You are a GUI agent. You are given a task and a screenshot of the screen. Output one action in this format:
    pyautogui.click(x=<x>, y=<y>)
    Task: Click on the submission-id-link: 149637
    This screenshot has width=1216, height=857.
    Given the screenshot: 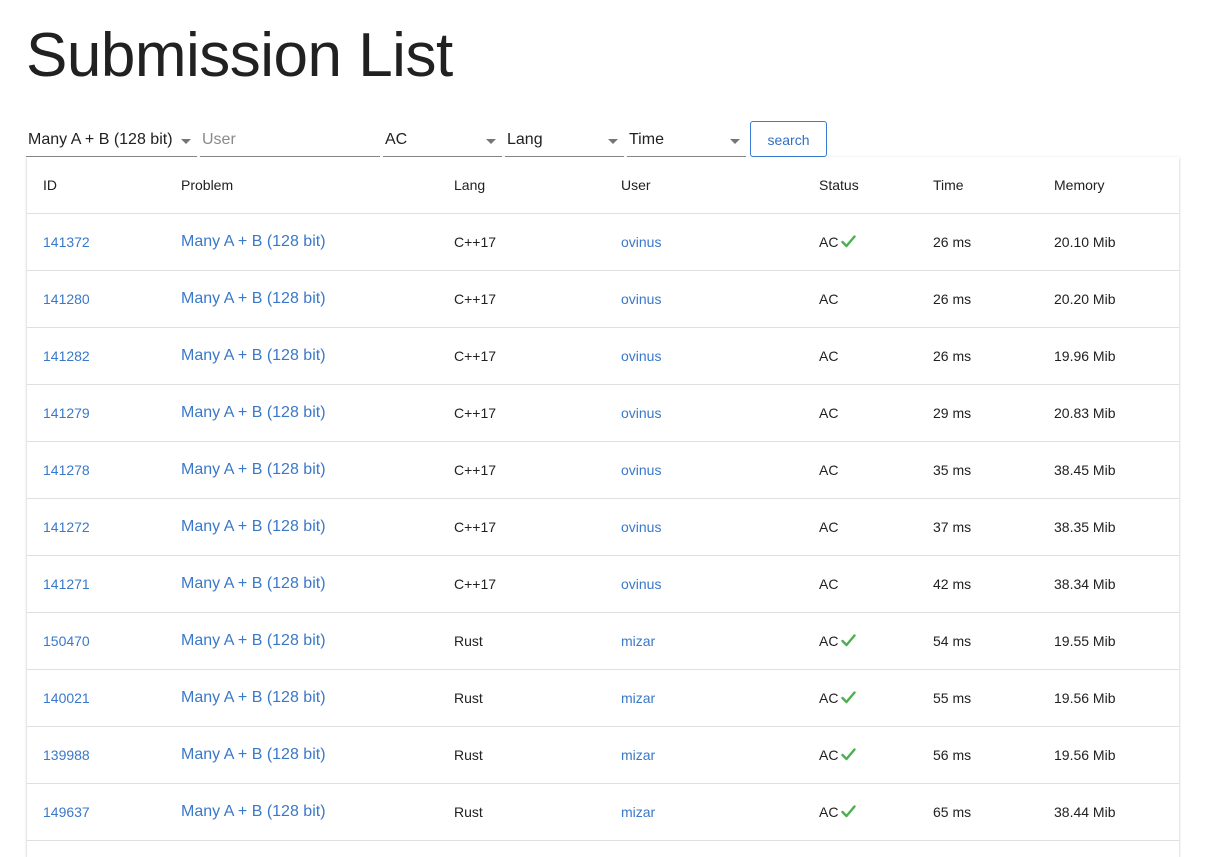 What is the action you would take?
    pyautogui.click(x=66, y=812)
    